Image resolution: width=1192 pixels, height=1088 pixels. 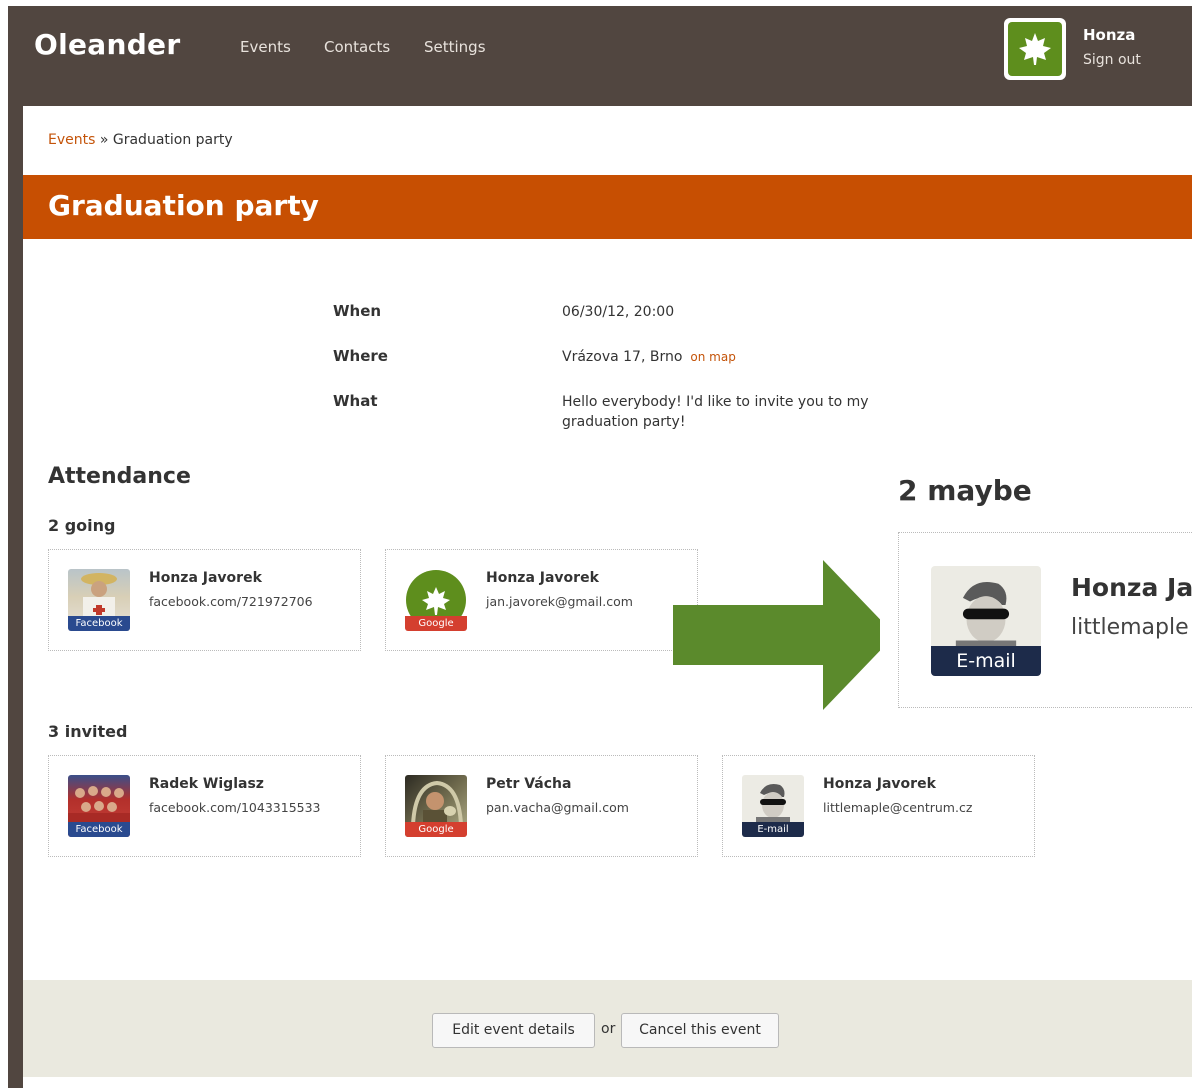 What do you see at coordinates (784, 635) in the screenshot?
I see `callout-arrow-icon` at bounding box center [784, 635].